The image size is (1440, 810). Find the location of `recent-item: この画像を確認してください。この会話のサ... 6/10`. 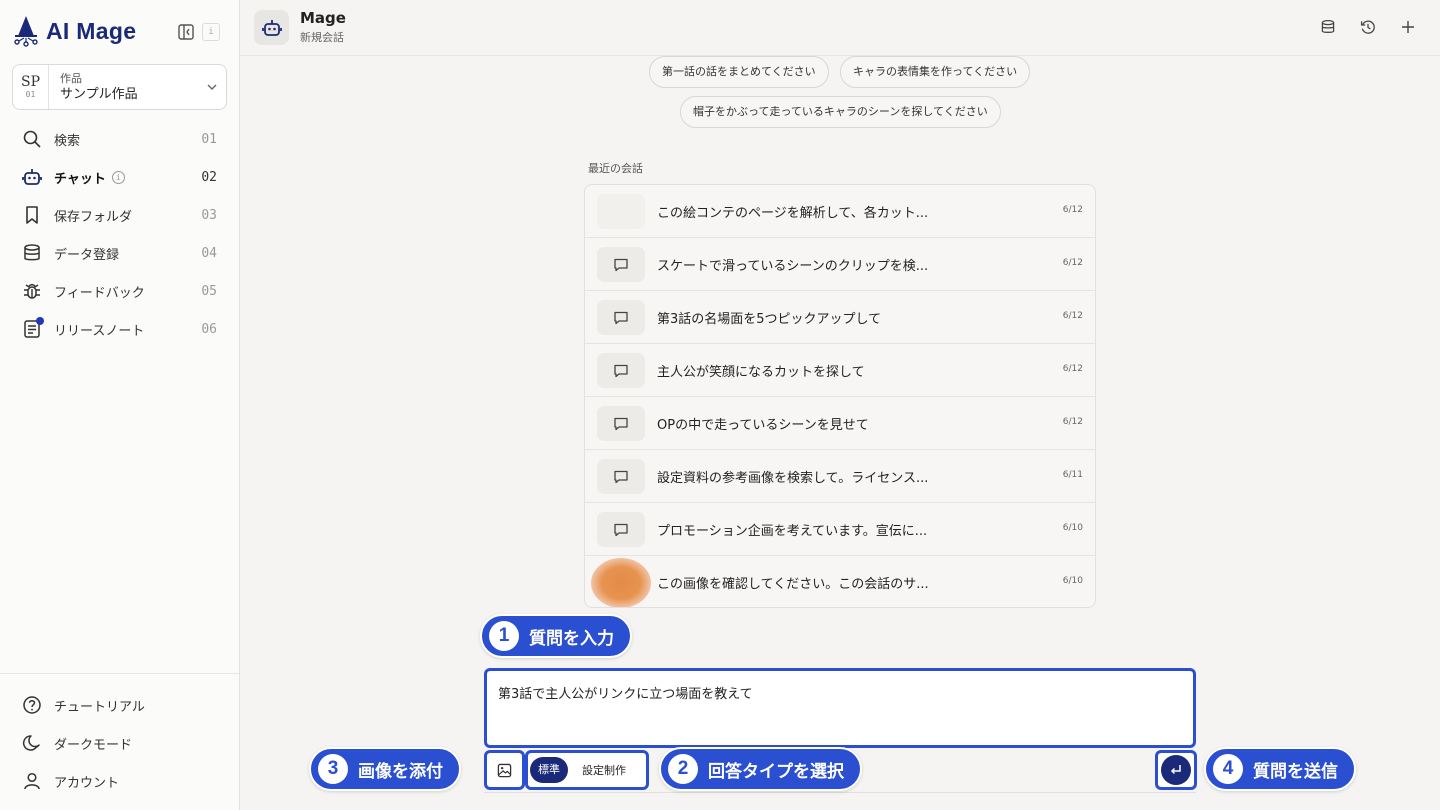

recent-item: この画像を確認してください。この会話のサ... 6/10 is located at coordinates (840, 581).